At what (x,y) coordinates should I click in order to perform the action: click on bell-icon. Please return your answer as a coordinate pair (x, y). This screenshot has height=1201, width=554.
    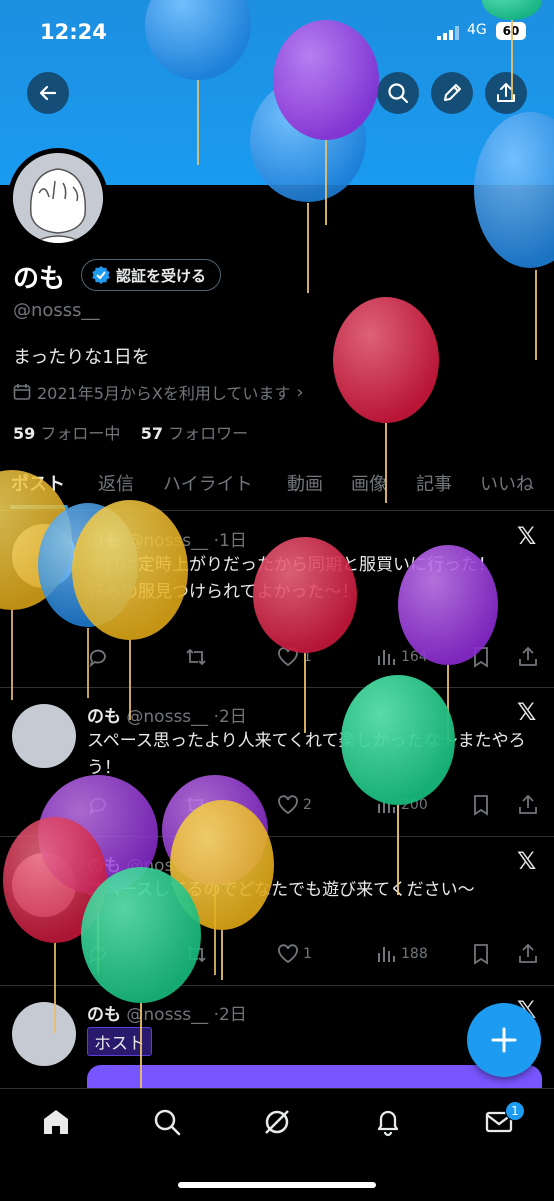
    Looking at the image, I should click on (388, 1122).